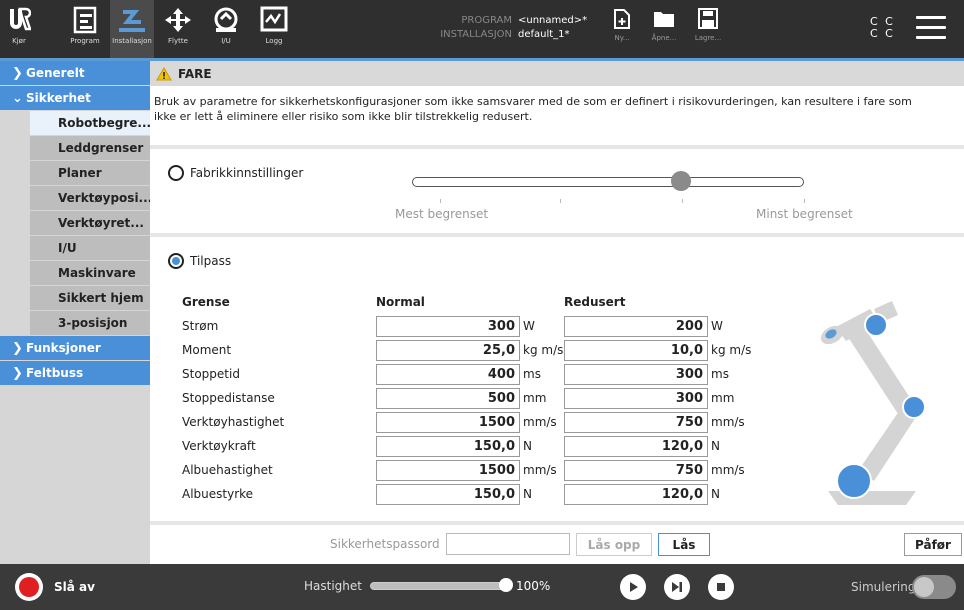 Image resolution: width=964 pixels, height=610 pixels. What do you see at coordinates (933, 544) in the screenshot?
I see `apply-button: Påfør` at bounding box center [933, 544].